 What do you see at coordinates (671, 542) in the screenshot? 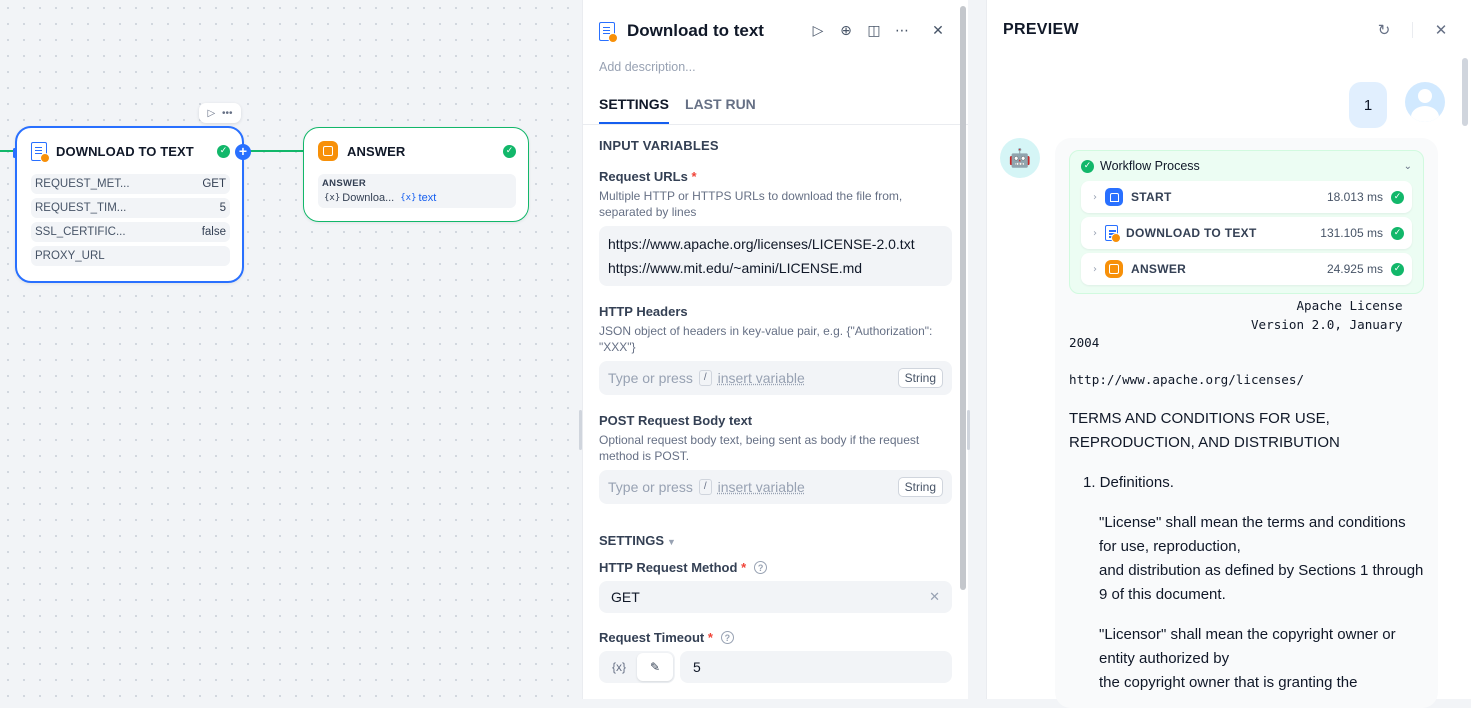
I see `caret-down-icon: ▼` at bounding box center [671, 542].